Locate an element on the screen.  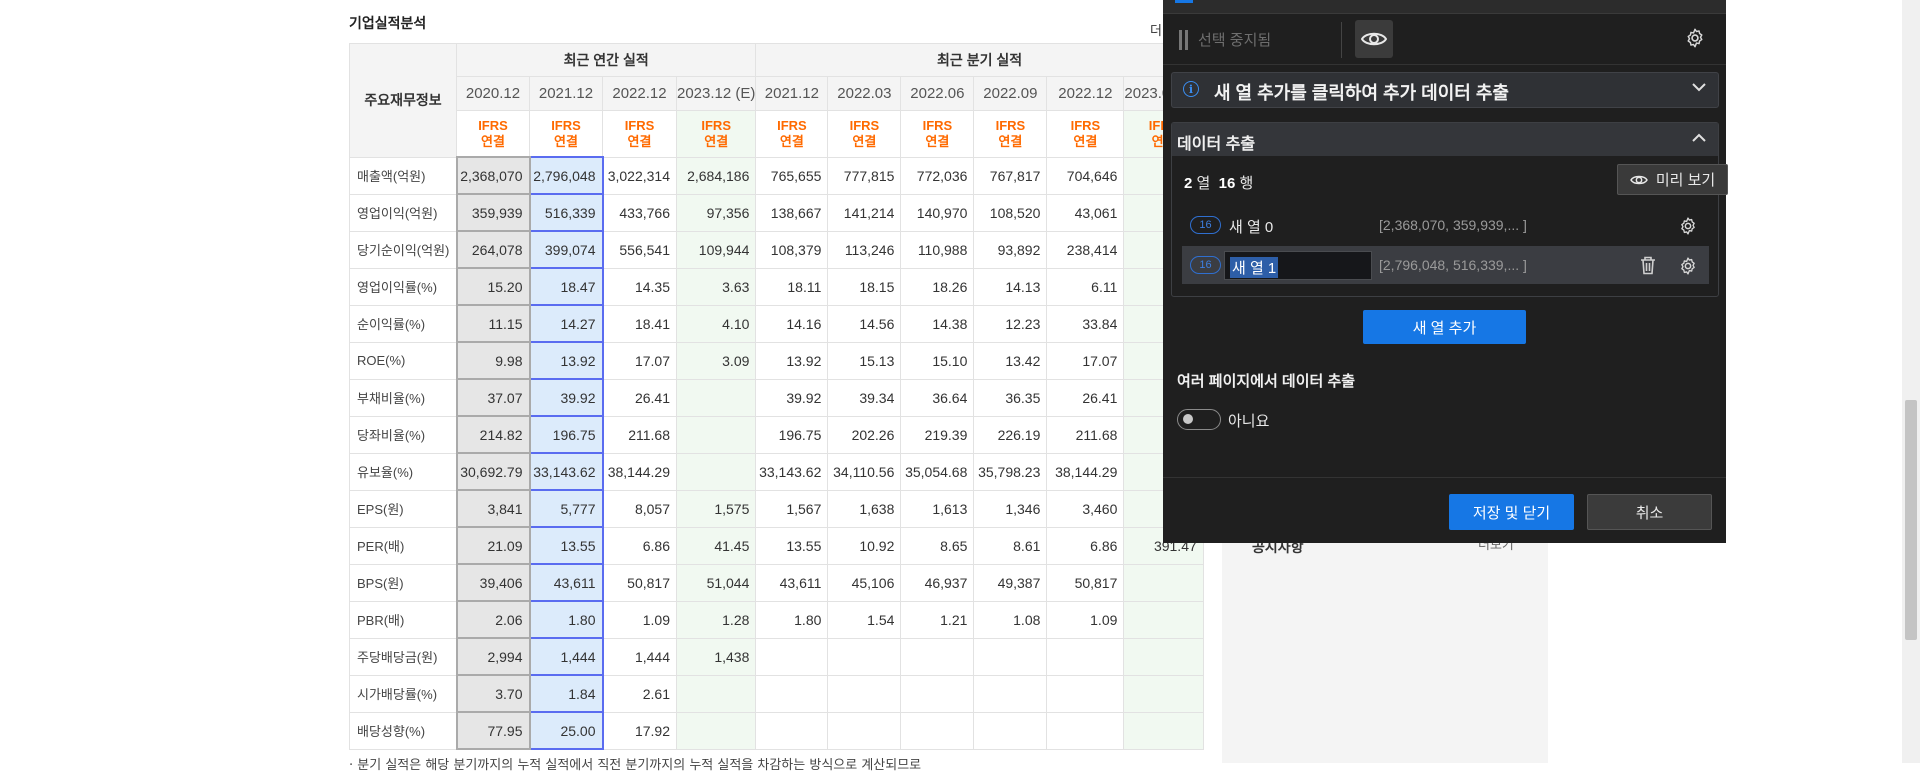
table-cell: 8.61 is located at coordinates (1010, 545).